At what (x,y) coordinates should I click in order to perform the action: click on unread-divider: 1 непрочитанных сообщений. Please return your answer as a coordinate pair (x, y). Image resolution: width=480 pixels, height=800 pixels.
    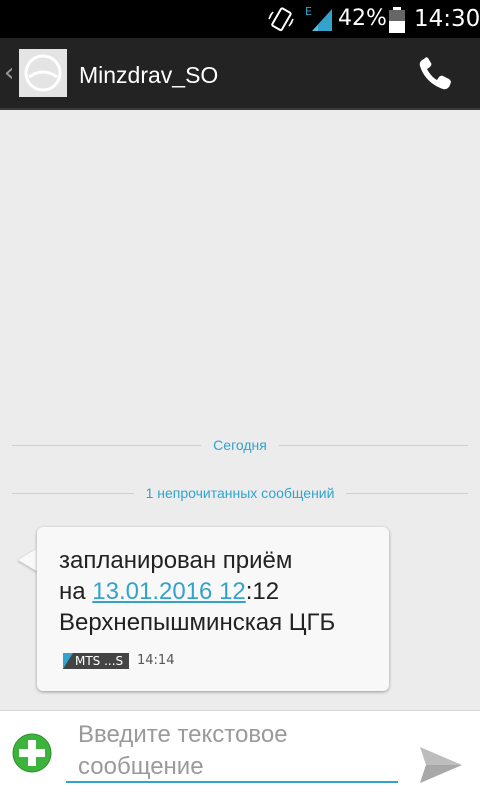
    Looking at the image, I should click on (240, 493).